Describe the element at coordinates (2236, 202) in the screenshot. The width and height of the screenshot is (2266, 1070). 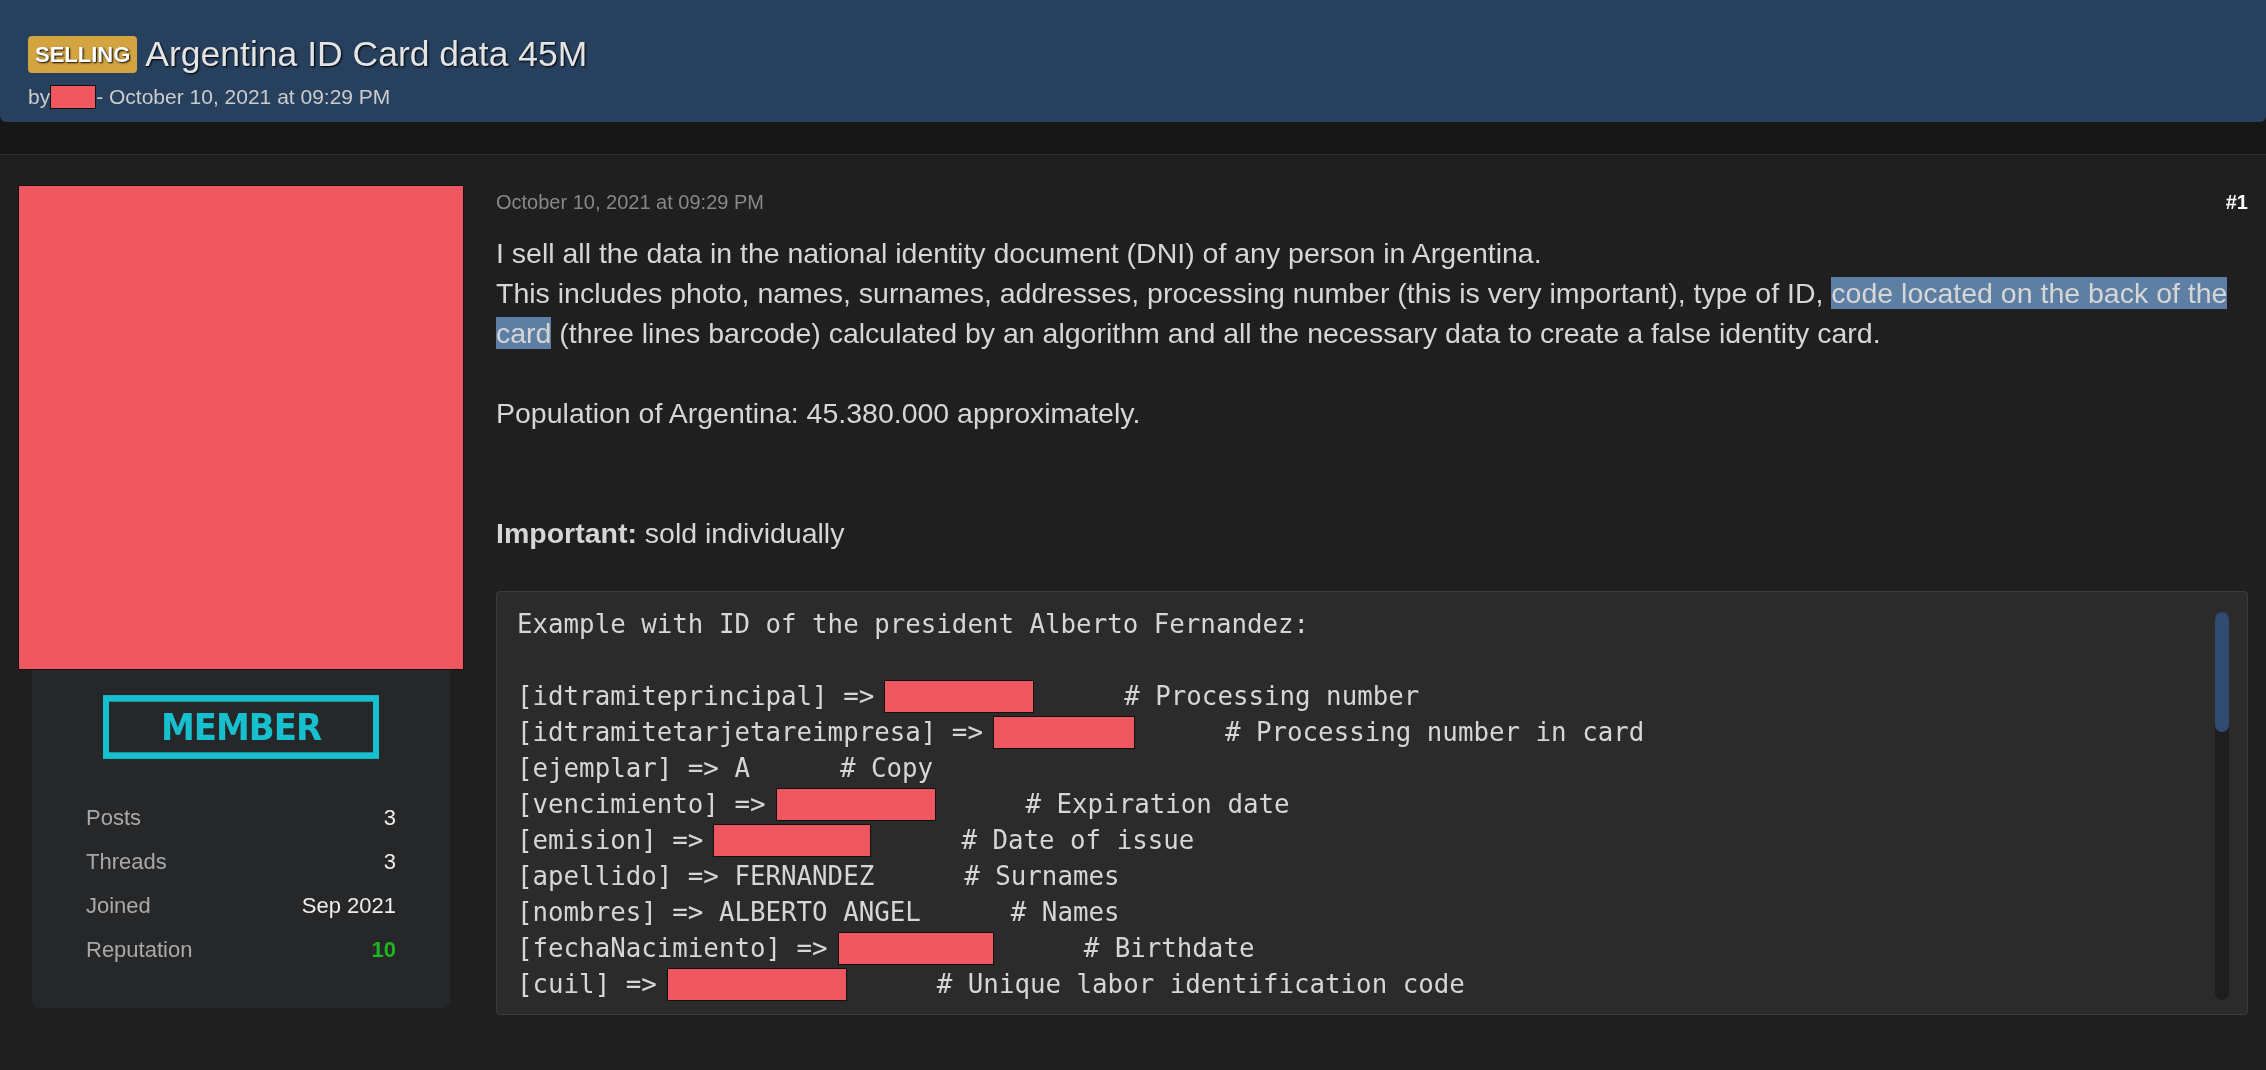
I see `post-number: #1` at that location.